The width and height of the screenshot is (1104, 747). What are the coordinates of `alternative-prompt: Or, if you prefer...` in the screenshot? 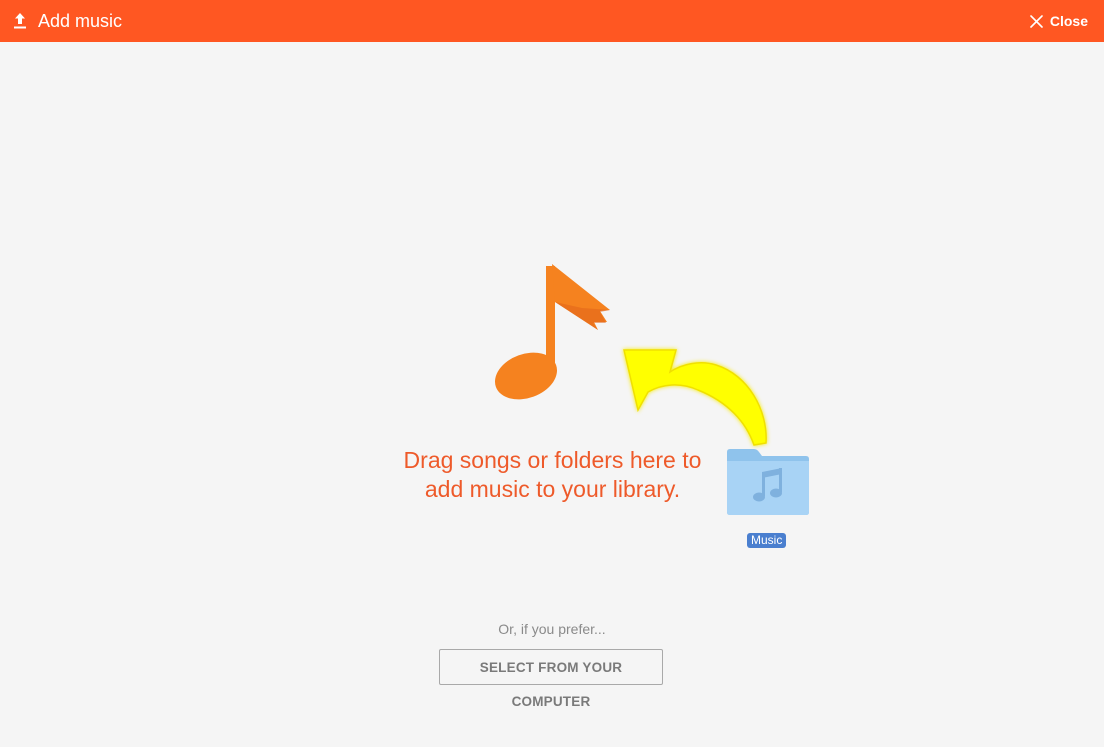 It's located at (552, 629).